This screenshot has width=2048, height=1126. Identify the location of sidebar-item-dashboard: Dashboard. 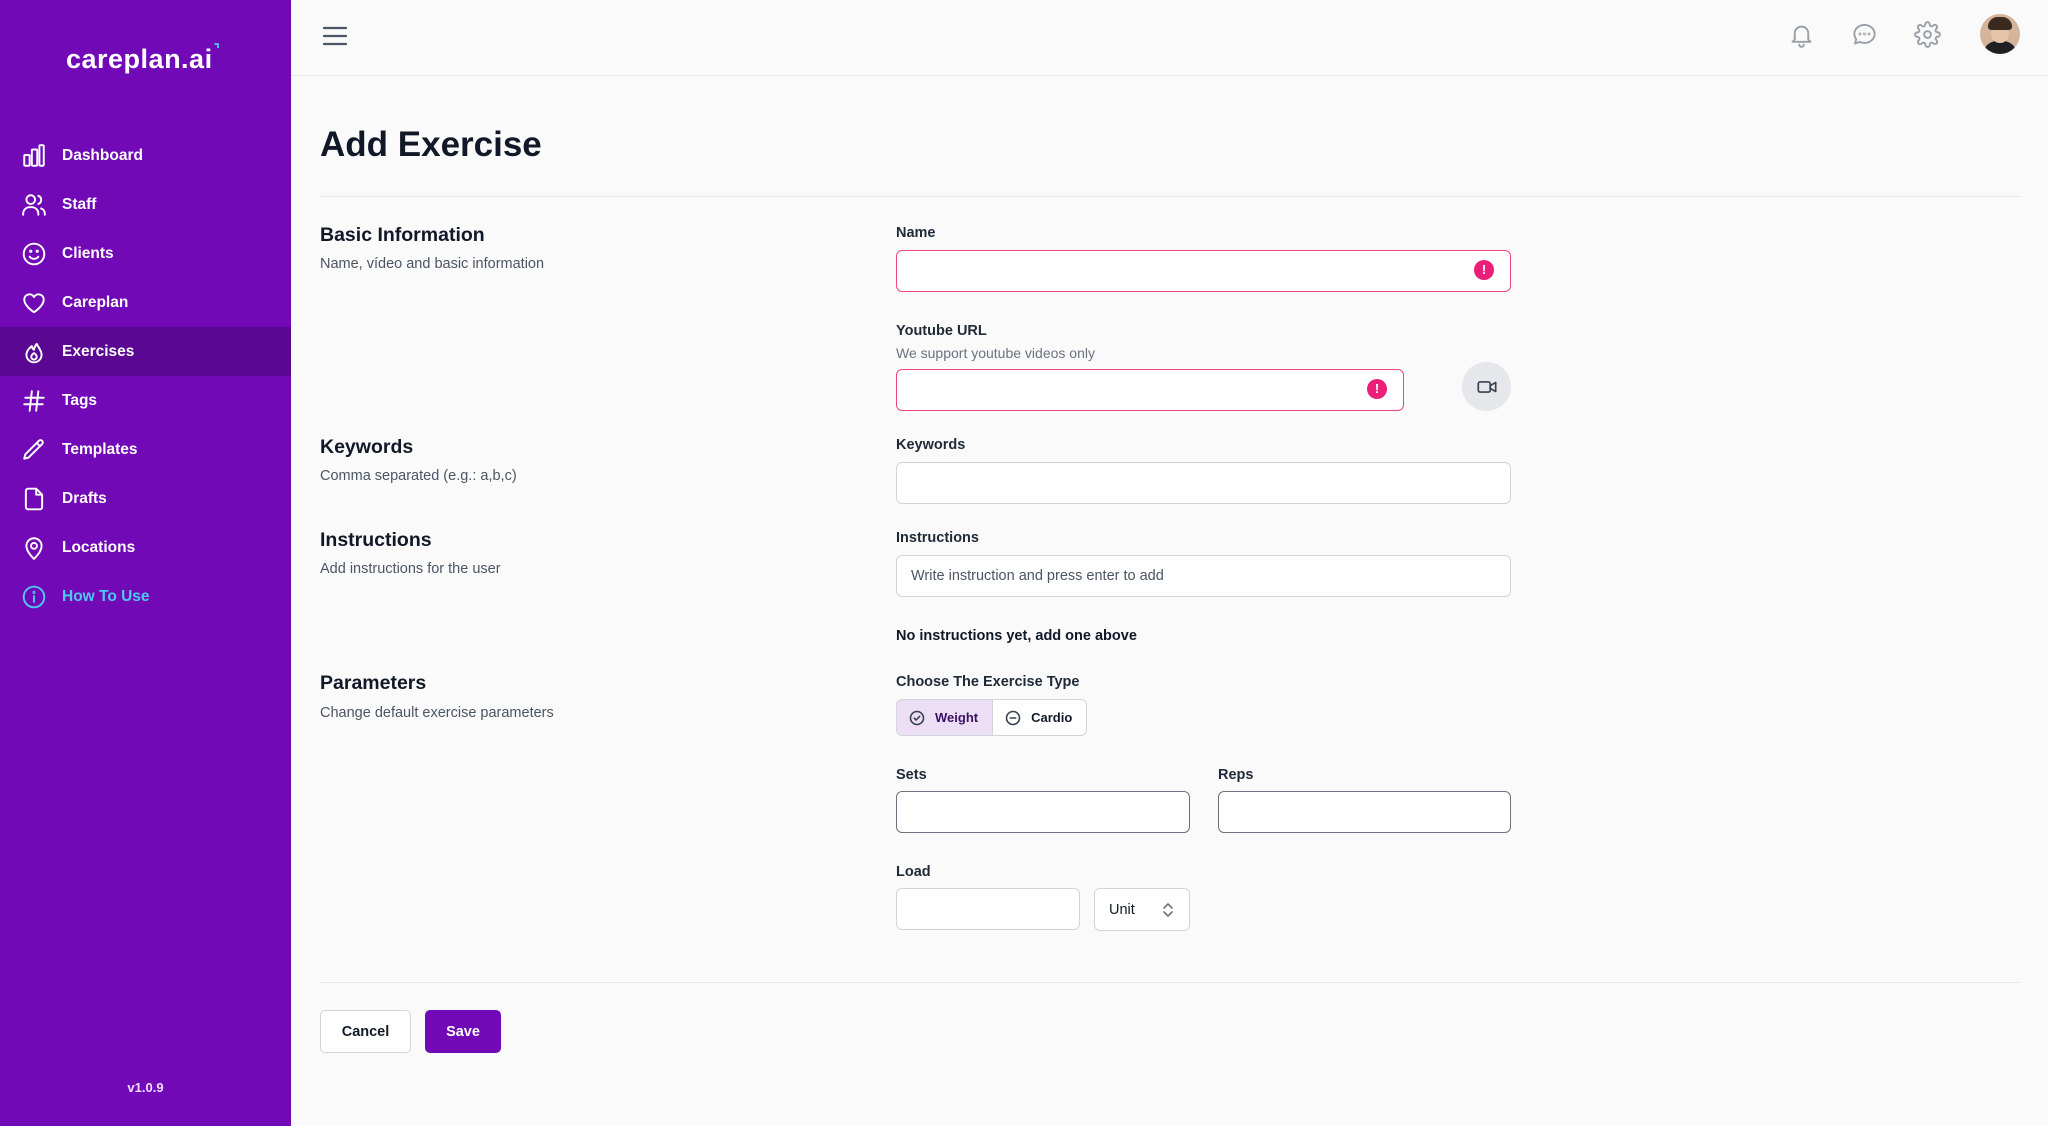
(145, 155).